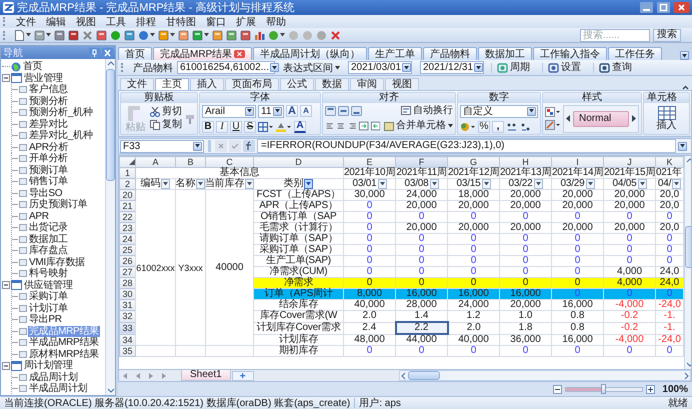 This screenshot has height=409, width=692. Describe the element at coordinates (132, 162) in the screenshot. I see `select-all-icon` at that location.